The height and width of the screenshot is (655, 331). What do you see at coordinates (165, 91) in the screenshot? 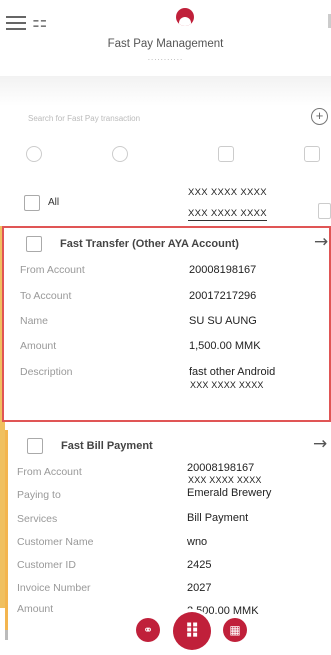
I see `header-divider` at bounding box center [165, 91].